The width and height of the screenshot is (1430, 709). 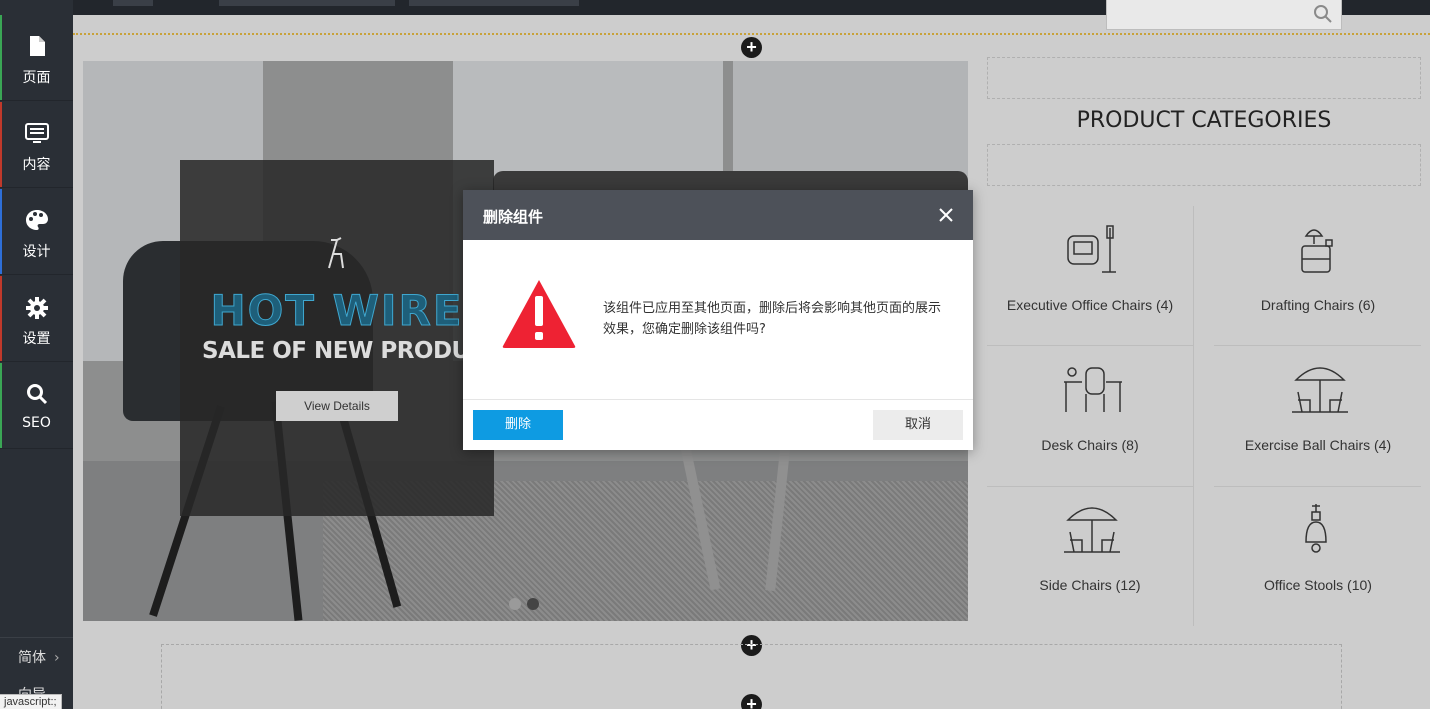 What do you see at coordinates (1090, 305) in the screenshot?
I see `category-name: Executive Office Chairs (4)` at bounding box center [1090, 305].